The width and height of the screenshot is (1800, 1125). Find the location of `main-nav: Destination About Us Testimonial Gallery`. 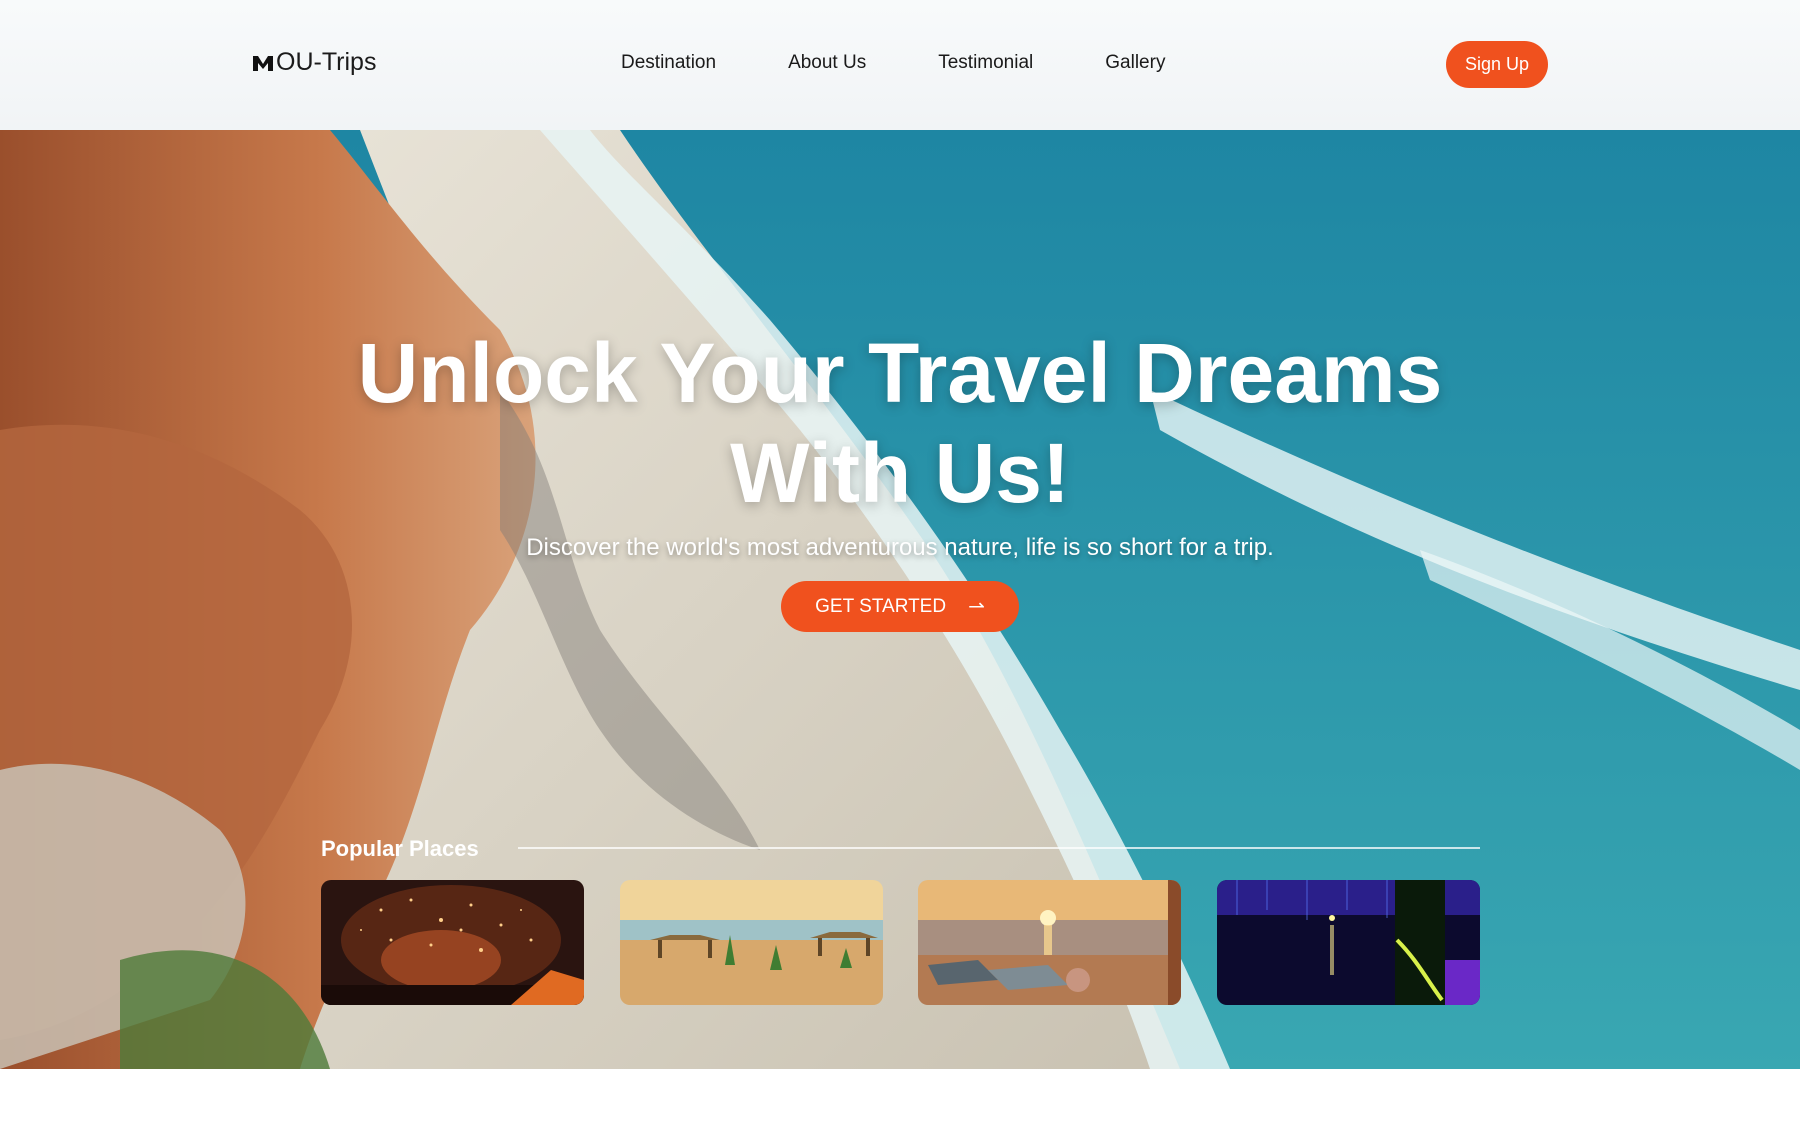

main-nav: Destination About Us Testimonial Gallery is located at coordinates (893, 63).